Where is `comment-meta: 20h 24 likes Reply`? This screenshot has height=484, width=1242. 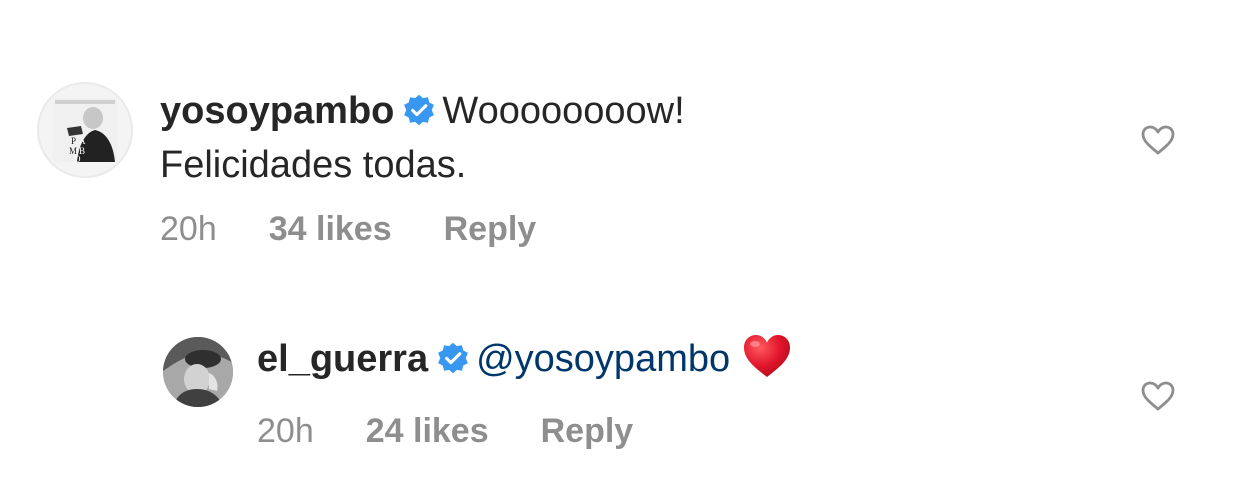 comment-meta: 20h 24 likes Reply is located at coordinates (445, 431).